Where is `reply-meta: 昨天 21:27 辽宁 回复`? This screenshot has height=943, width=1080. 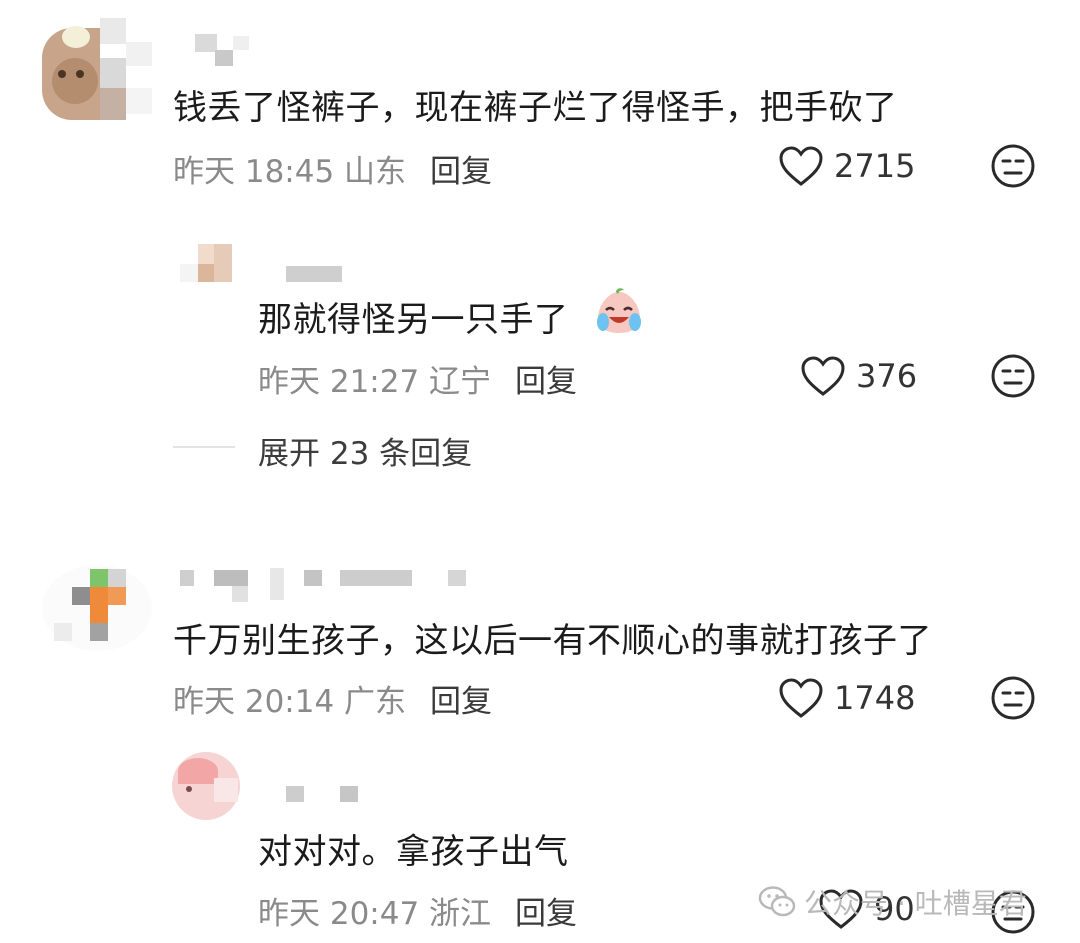 reply-meta: 昨天 21:27 辽宁 回复 is located at coordinates (417, 378).